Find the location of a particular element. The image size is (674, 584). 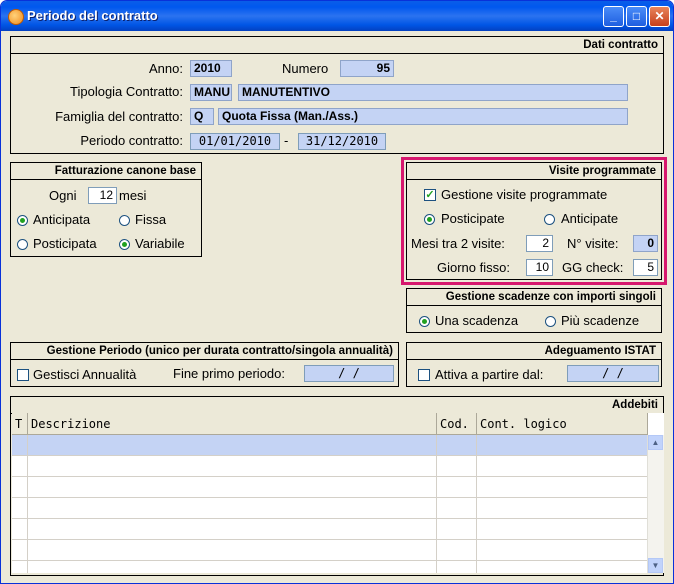

mesi-visite-label: Mesi tra 2 visite: is located at coordinates (458, 243).